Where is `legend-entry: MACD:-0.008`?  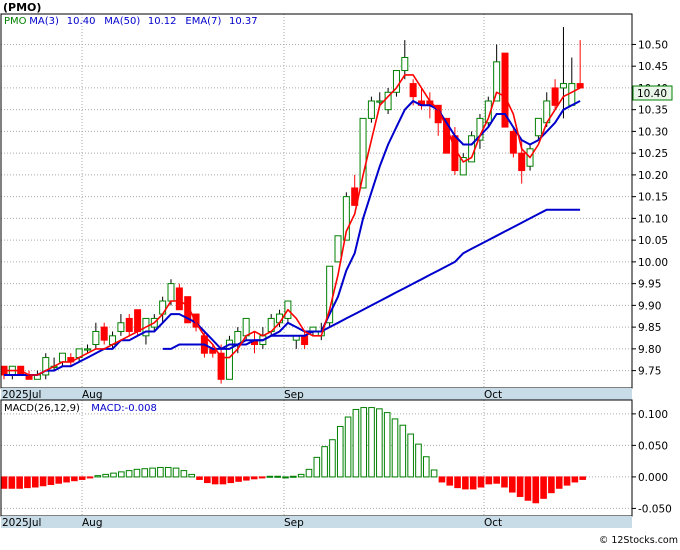
legend-entry: MACD:-0.008 is located at coordinates (124, 408).